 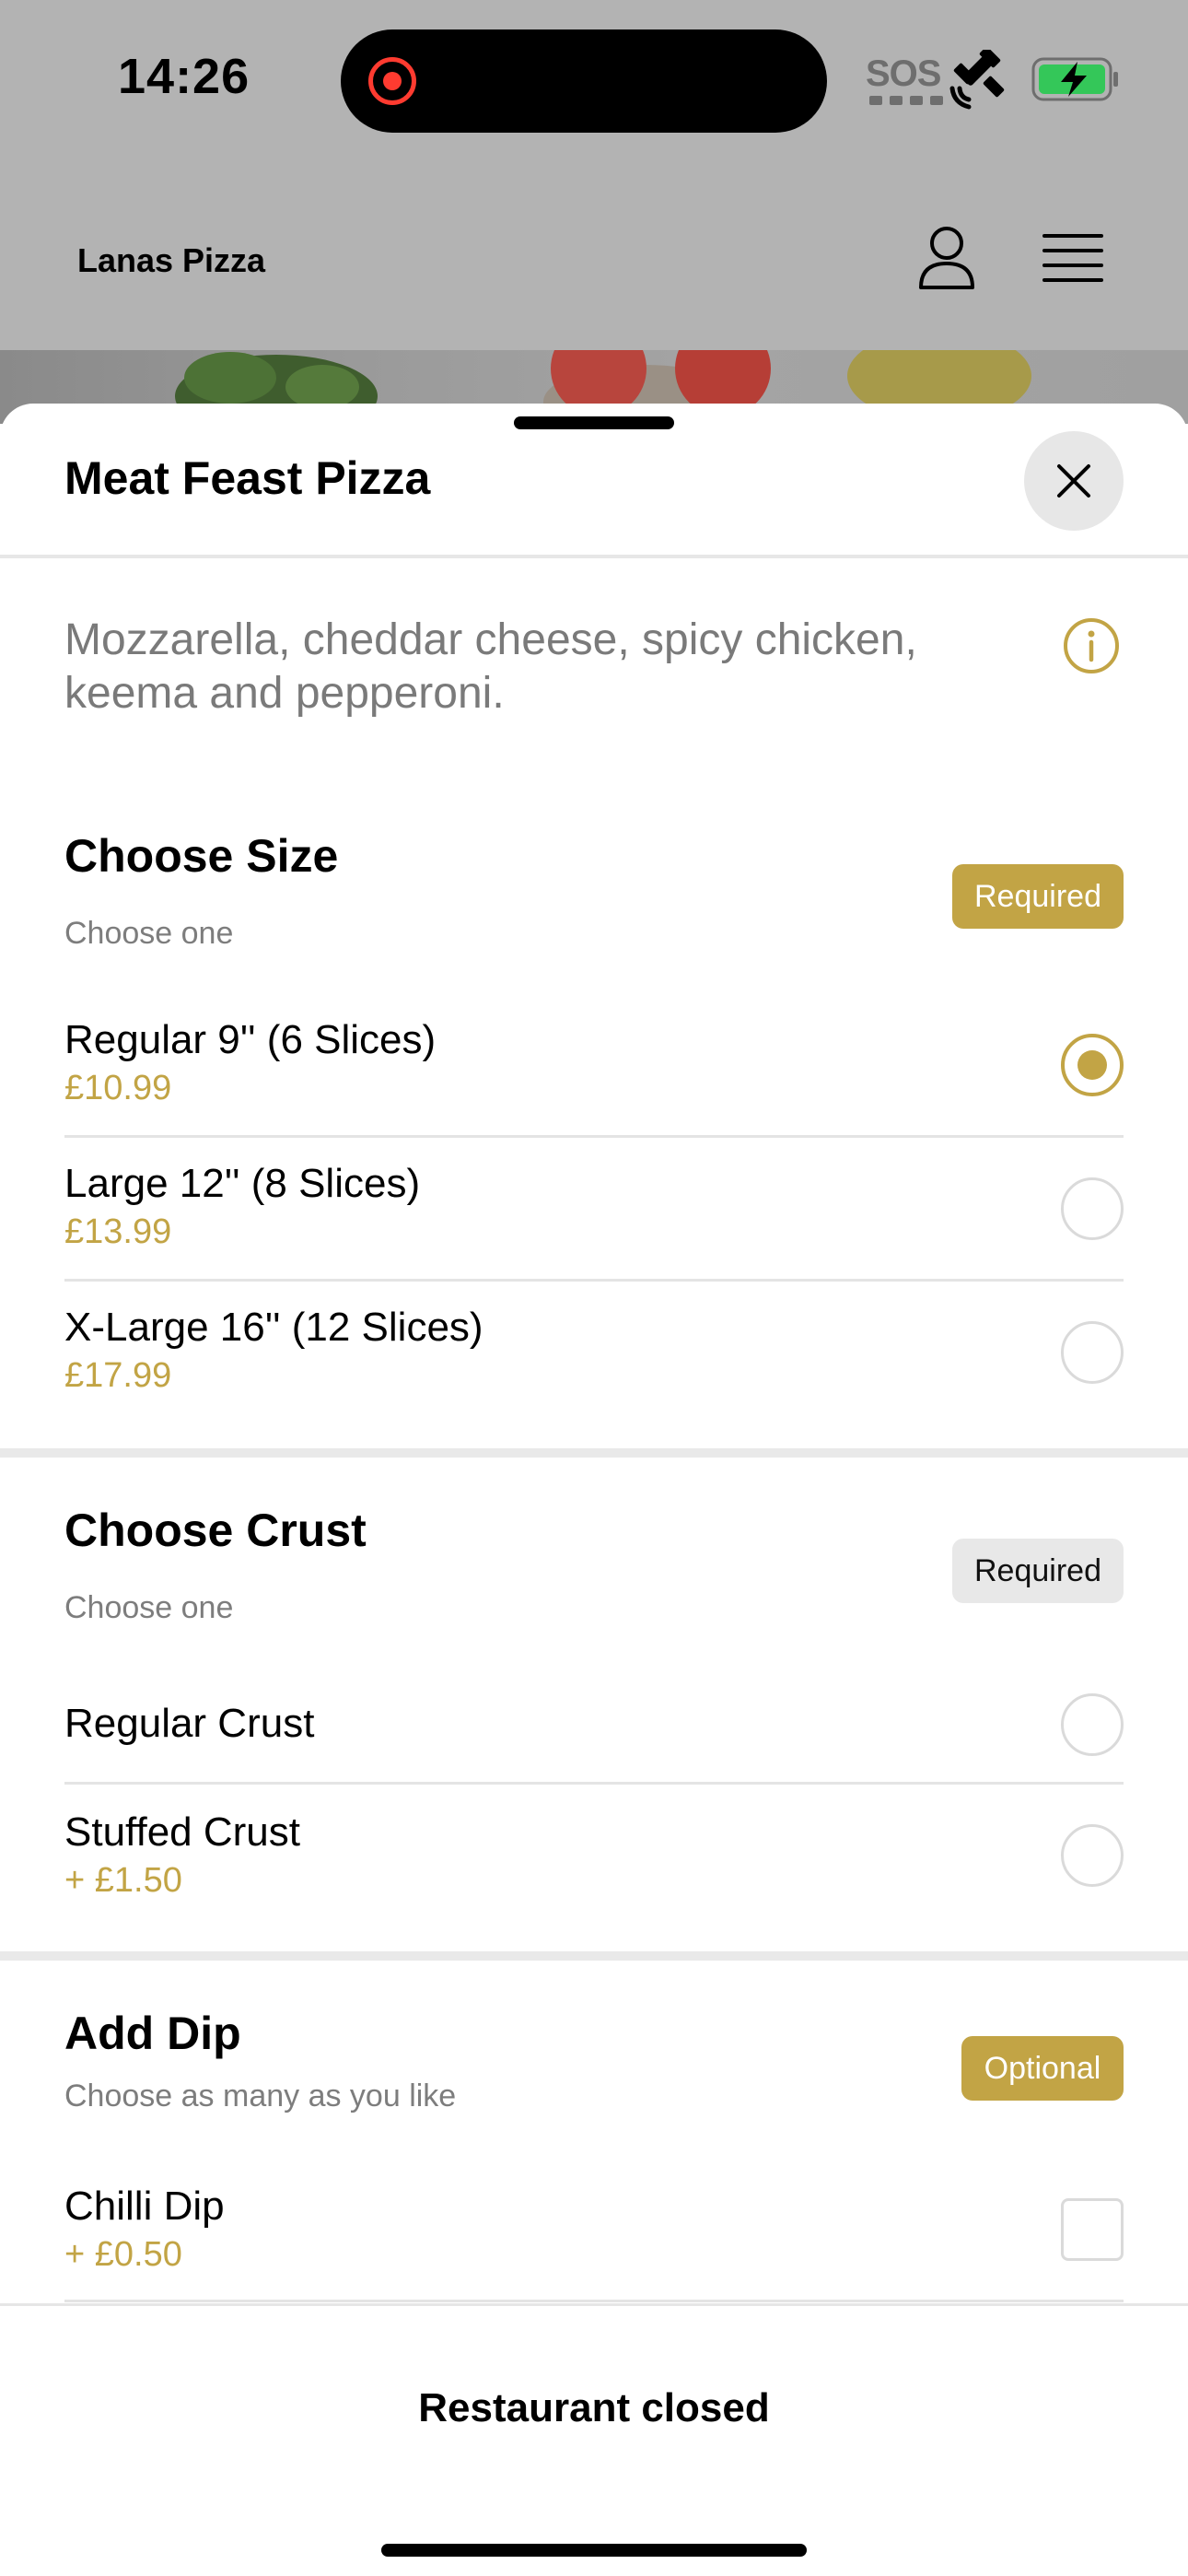 I want to click on dip-section-title: Add Dip, so click(x=152, y=2033).